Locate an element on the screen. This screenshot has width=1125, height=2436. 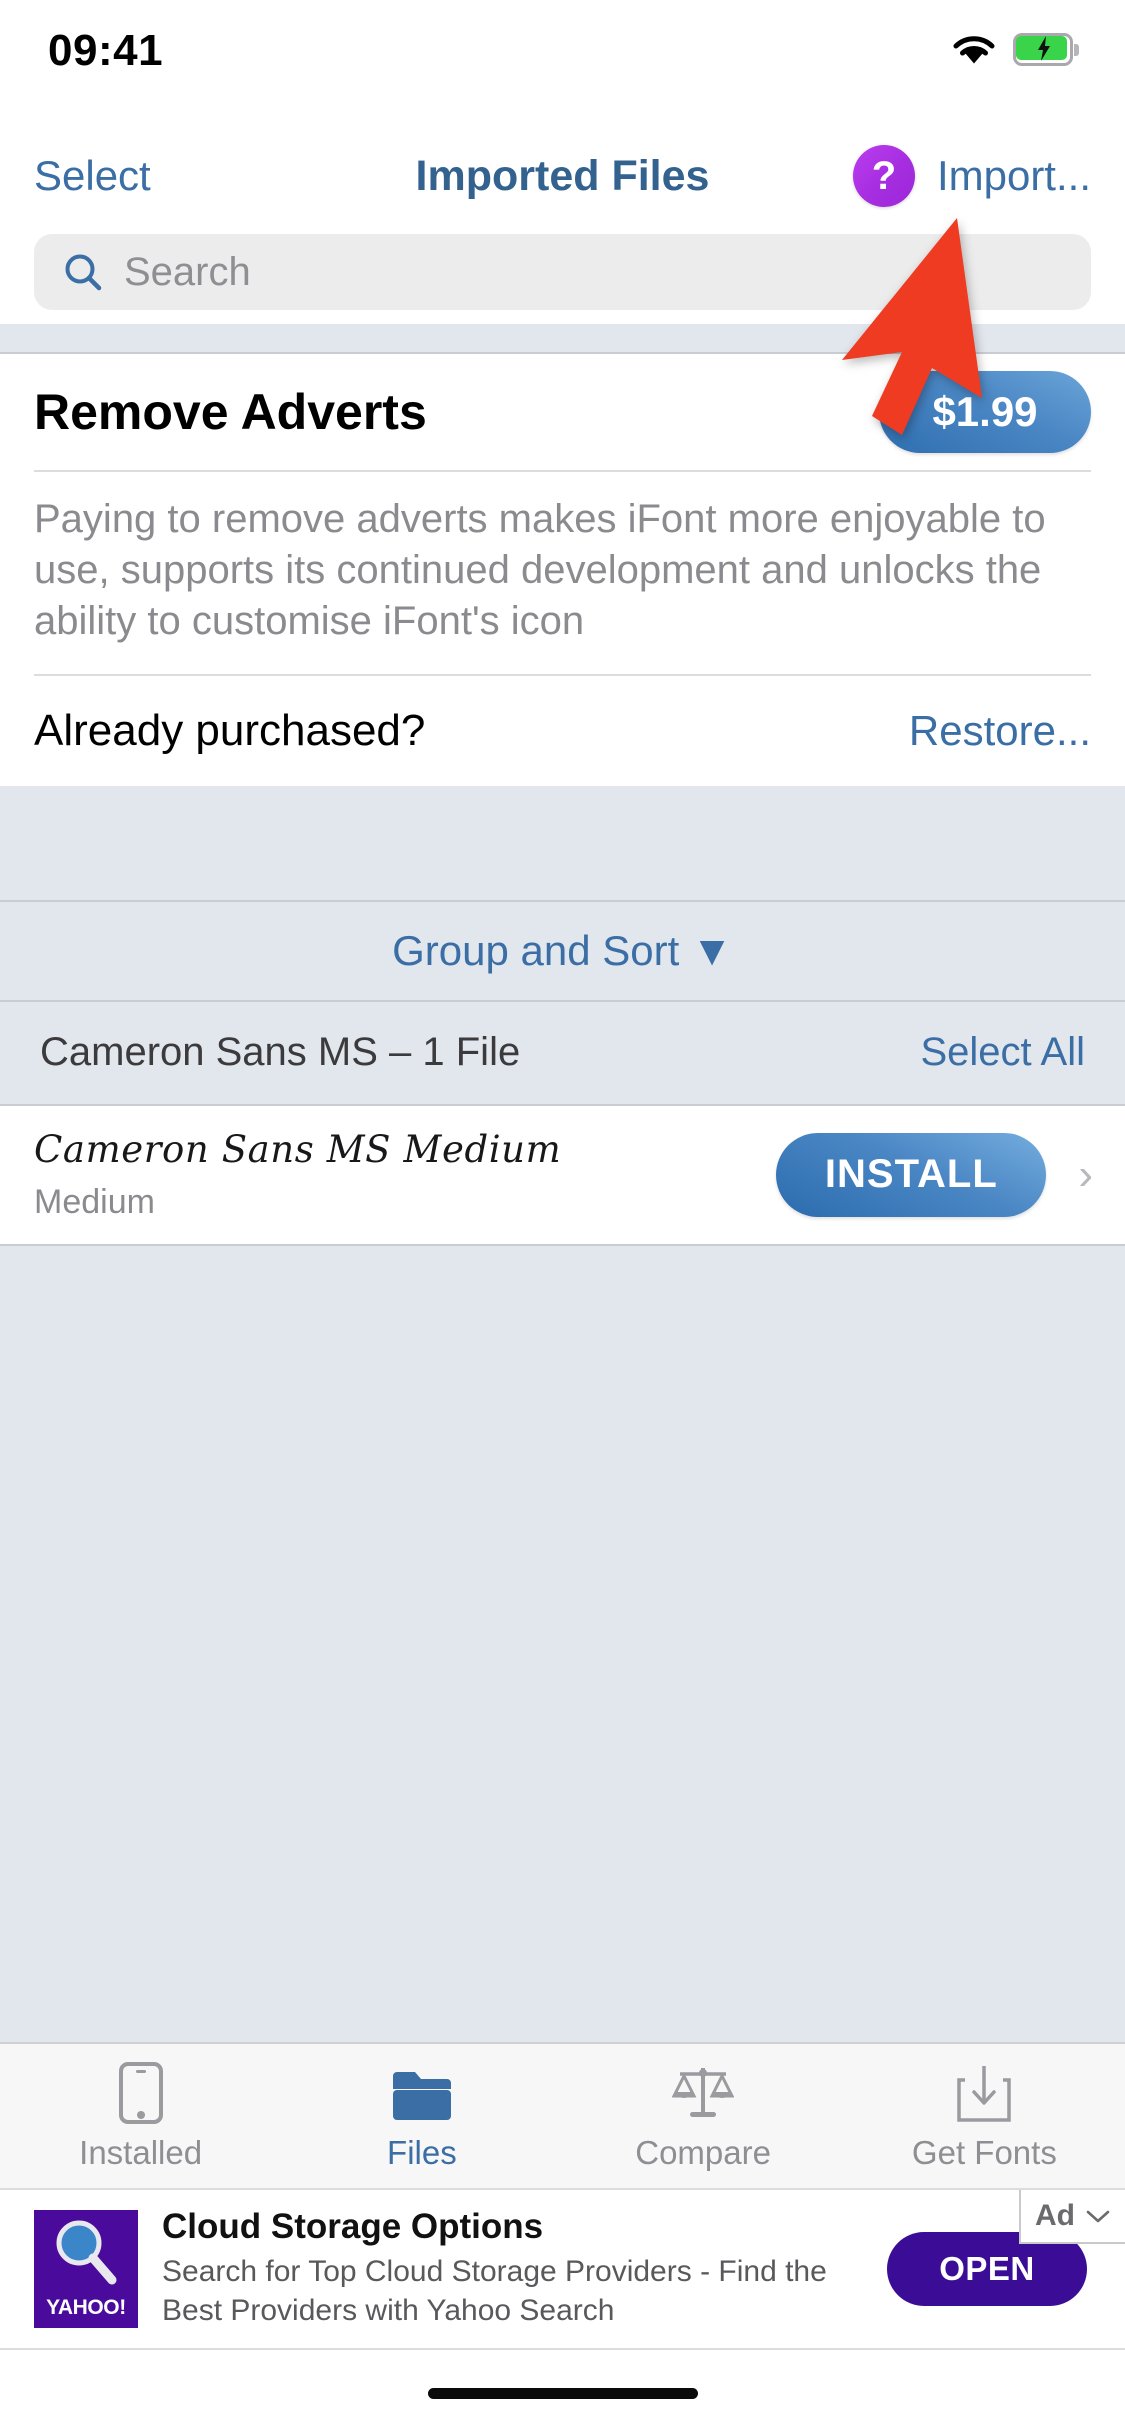
search-placeholder: Search is located at coordinates (187, 271).